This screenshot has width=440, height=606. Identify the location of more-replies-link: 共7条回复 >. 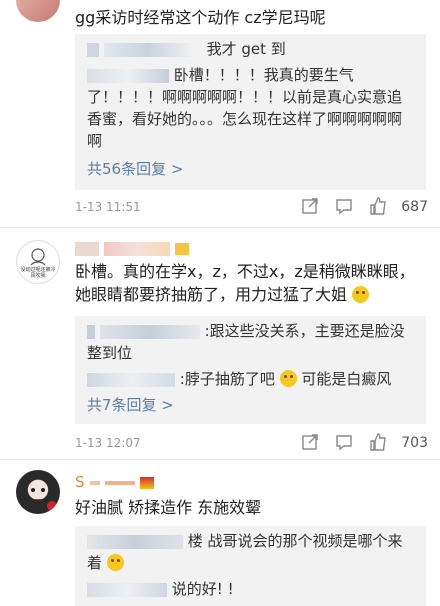
(250, 405).